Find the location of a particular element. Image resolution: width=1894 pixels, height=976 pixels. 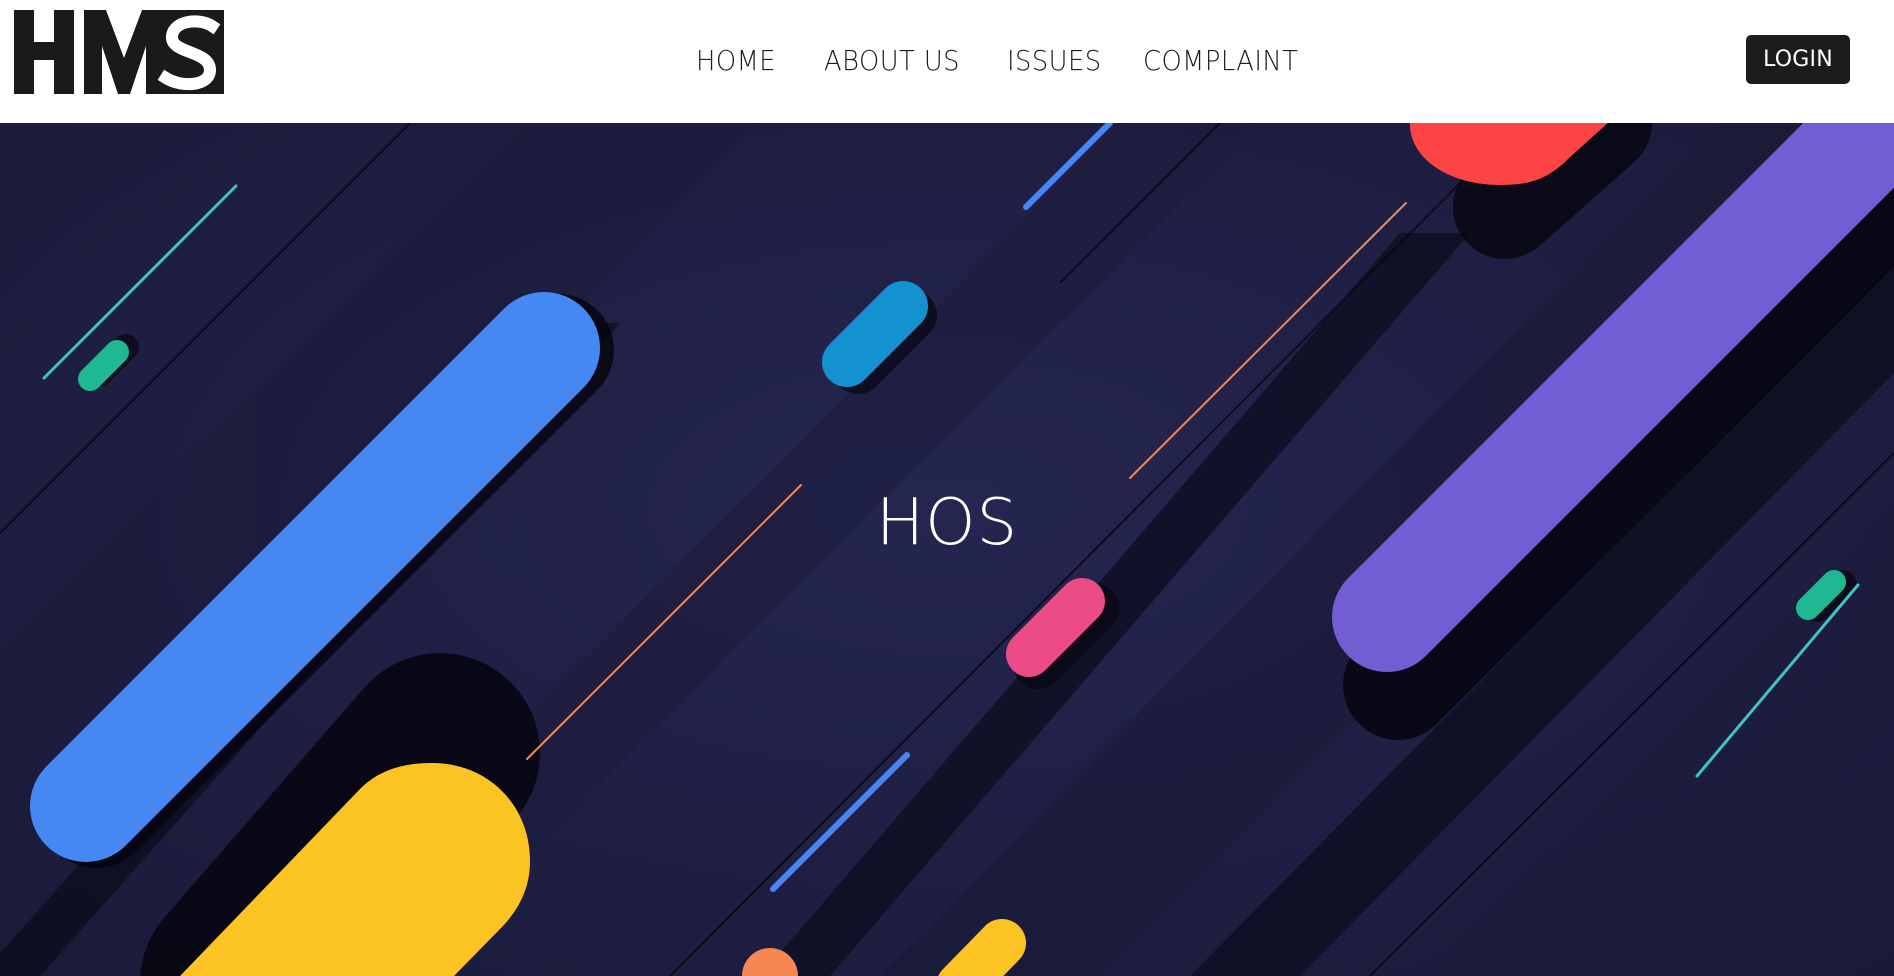

yellow-capsule is located at coordinates (340, 814).